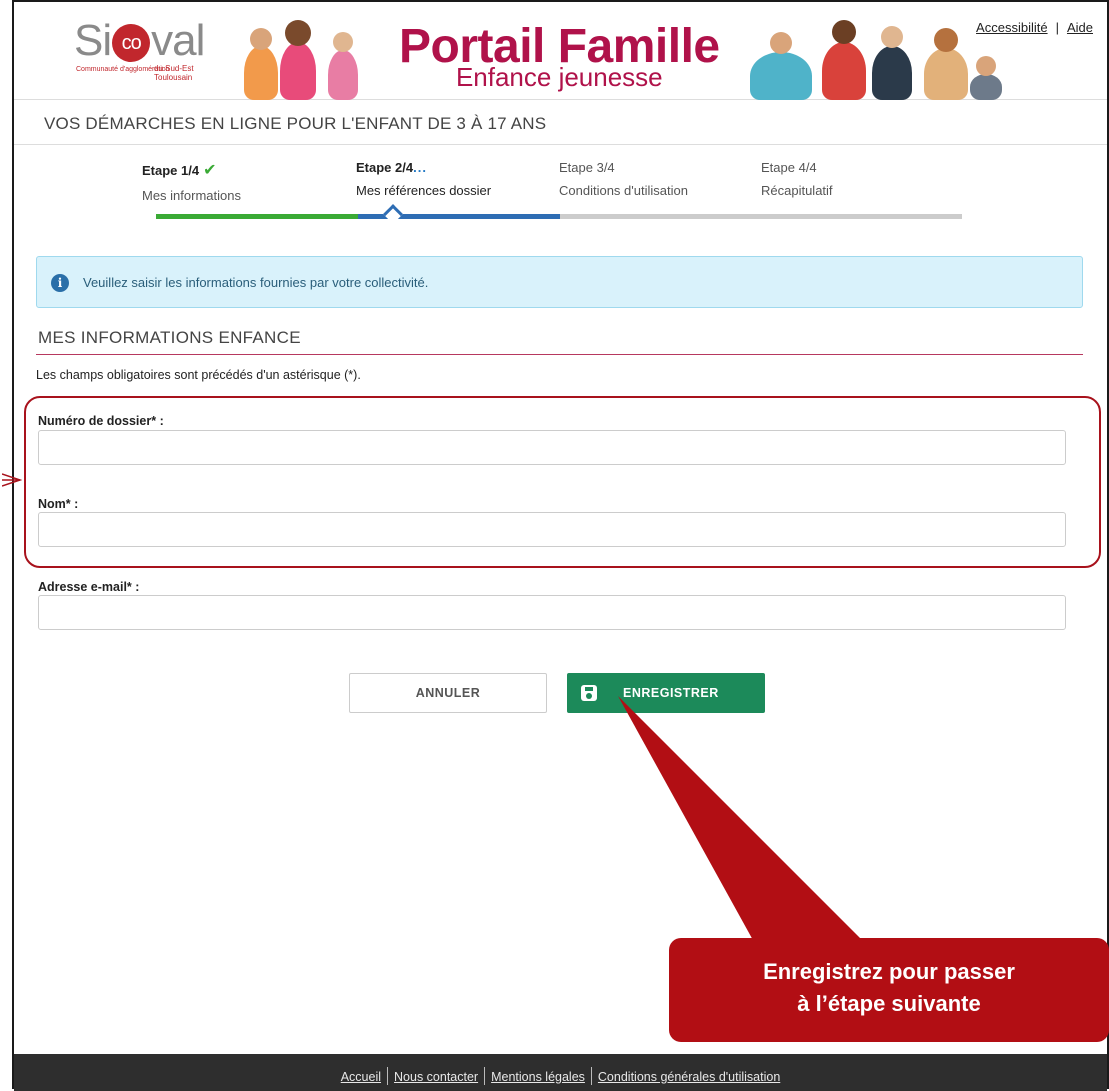 This screenshot has height=1091, width=1109. What do you see at coordinates (169, 337) in the screenshot?
I see `section-title: MES INFORMATIONS ENFANCE` at bounding box center [169, 337].